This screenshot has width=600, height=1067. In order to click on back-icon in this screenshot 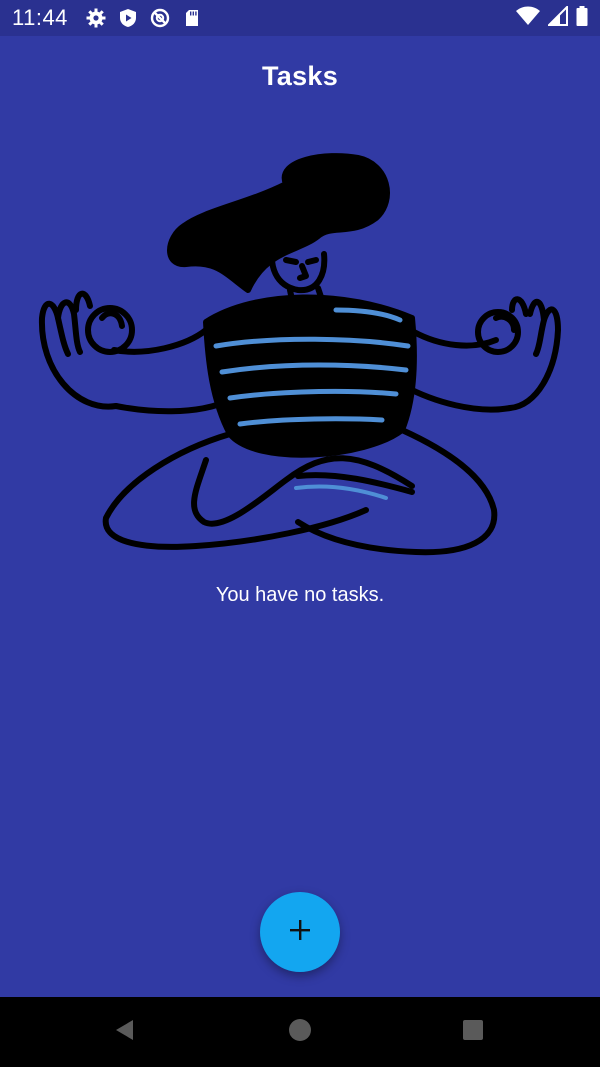, I will do `click(125, 1032)`.